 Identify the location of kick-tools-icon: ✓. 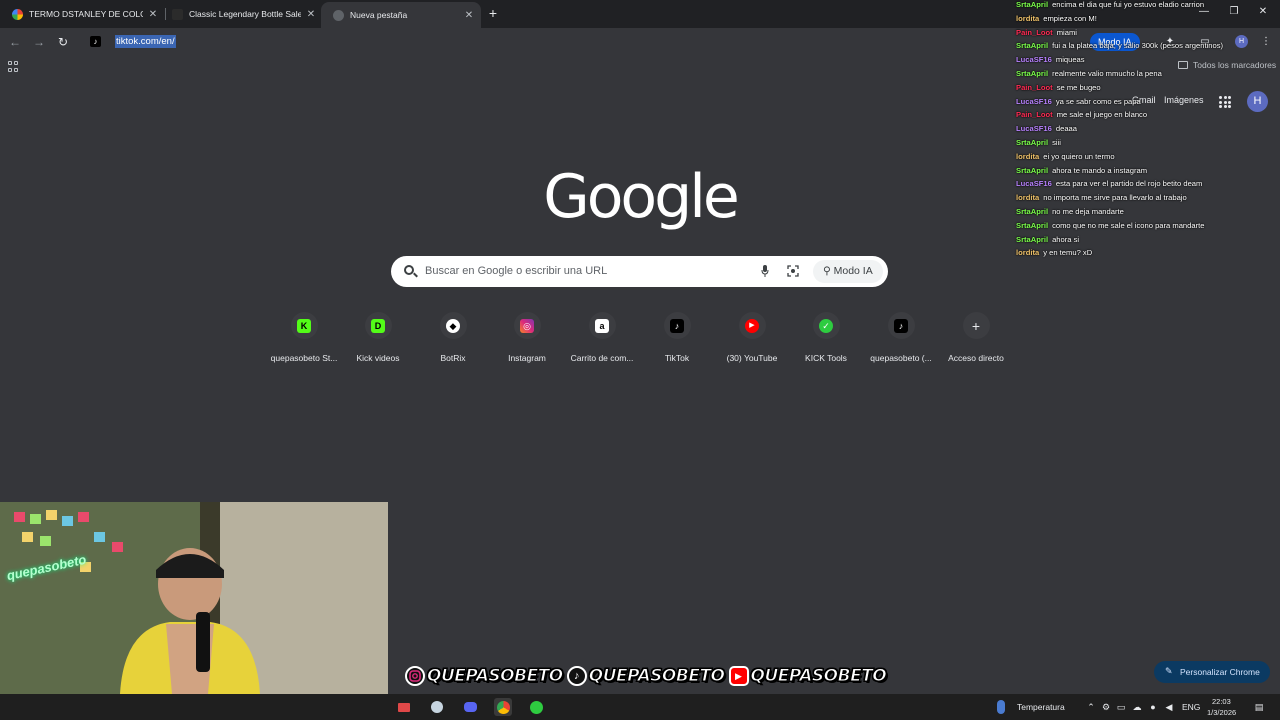
(826, 325).